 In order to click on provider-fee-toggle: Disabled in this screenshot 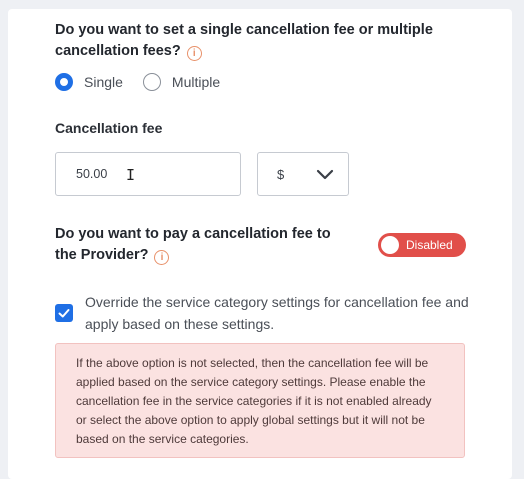, I will do `click(422, 245)`.